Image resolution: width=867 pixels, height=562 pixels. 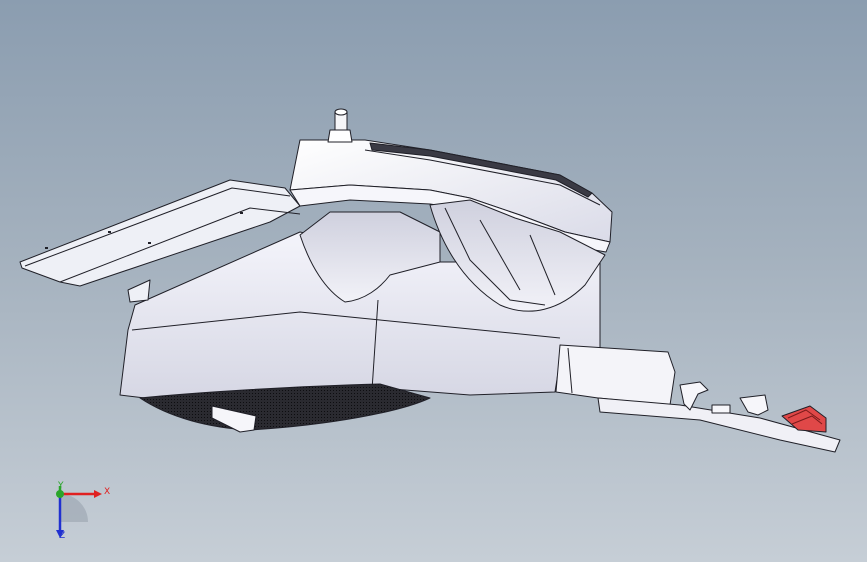 I want to click on triad-origin-icon, so click(x=60, y=494).